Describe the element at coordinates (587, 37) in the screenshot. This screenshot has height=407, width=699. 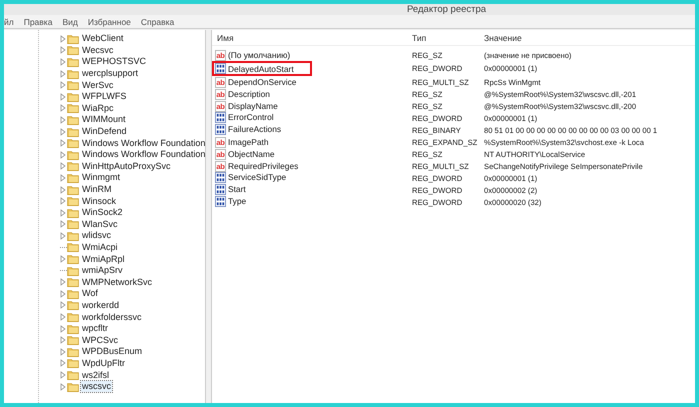
I see `column-header: Значение` at that location.